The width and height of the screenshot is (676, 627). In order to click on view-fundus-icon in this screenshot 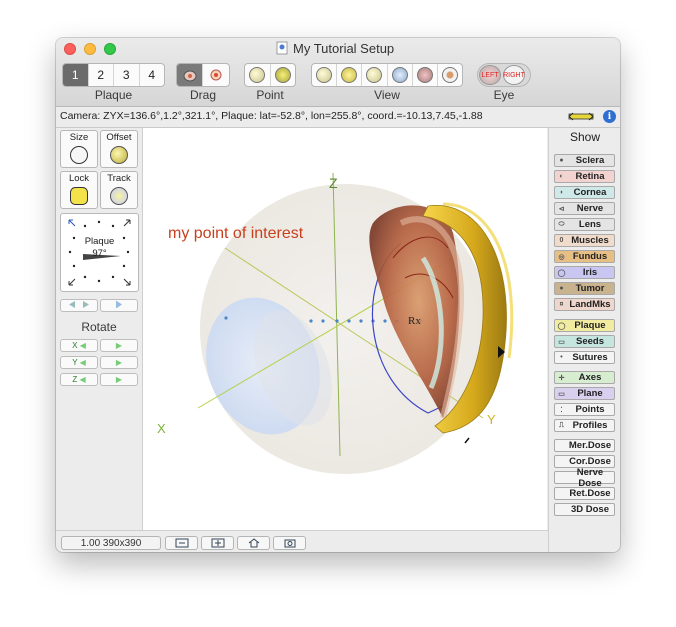, I will do `click(449, 75)`.